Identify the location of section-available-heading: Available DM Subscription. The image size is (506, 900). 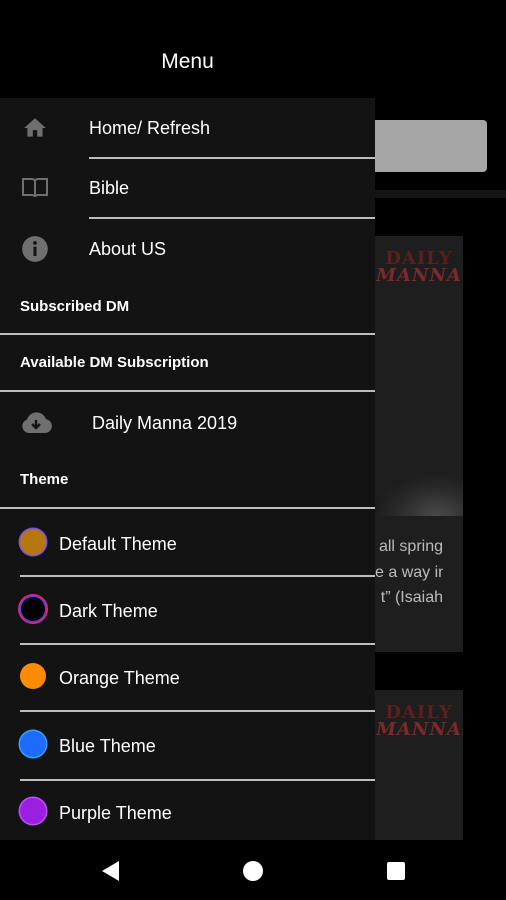
(114, 362).